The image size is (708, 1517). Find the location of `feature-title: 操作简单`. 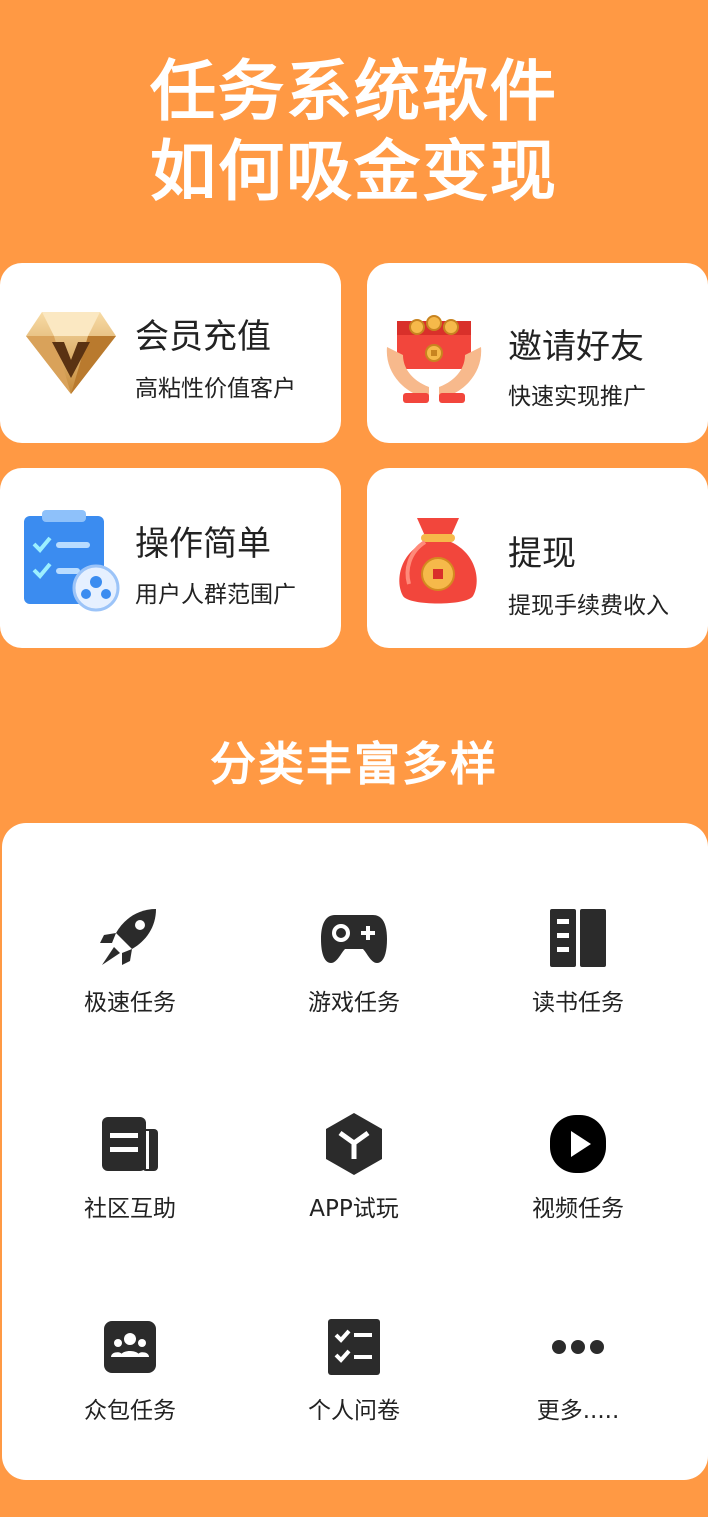

feature-title: 操作简单 is located at coordinates (203, 544).